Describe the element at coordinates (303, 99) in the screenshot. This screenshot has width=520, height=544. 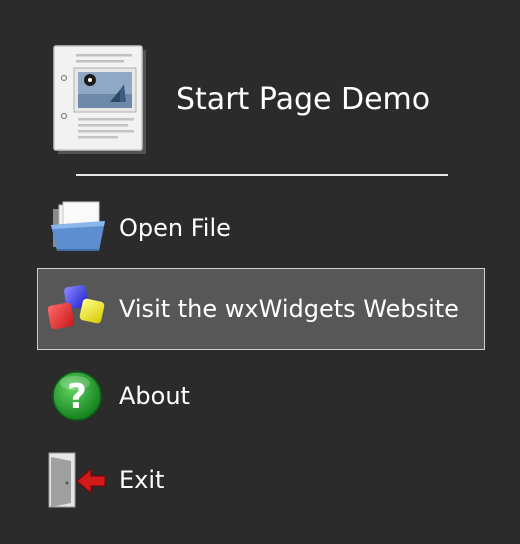
I see `page-title: Start Page Demo` at that location.